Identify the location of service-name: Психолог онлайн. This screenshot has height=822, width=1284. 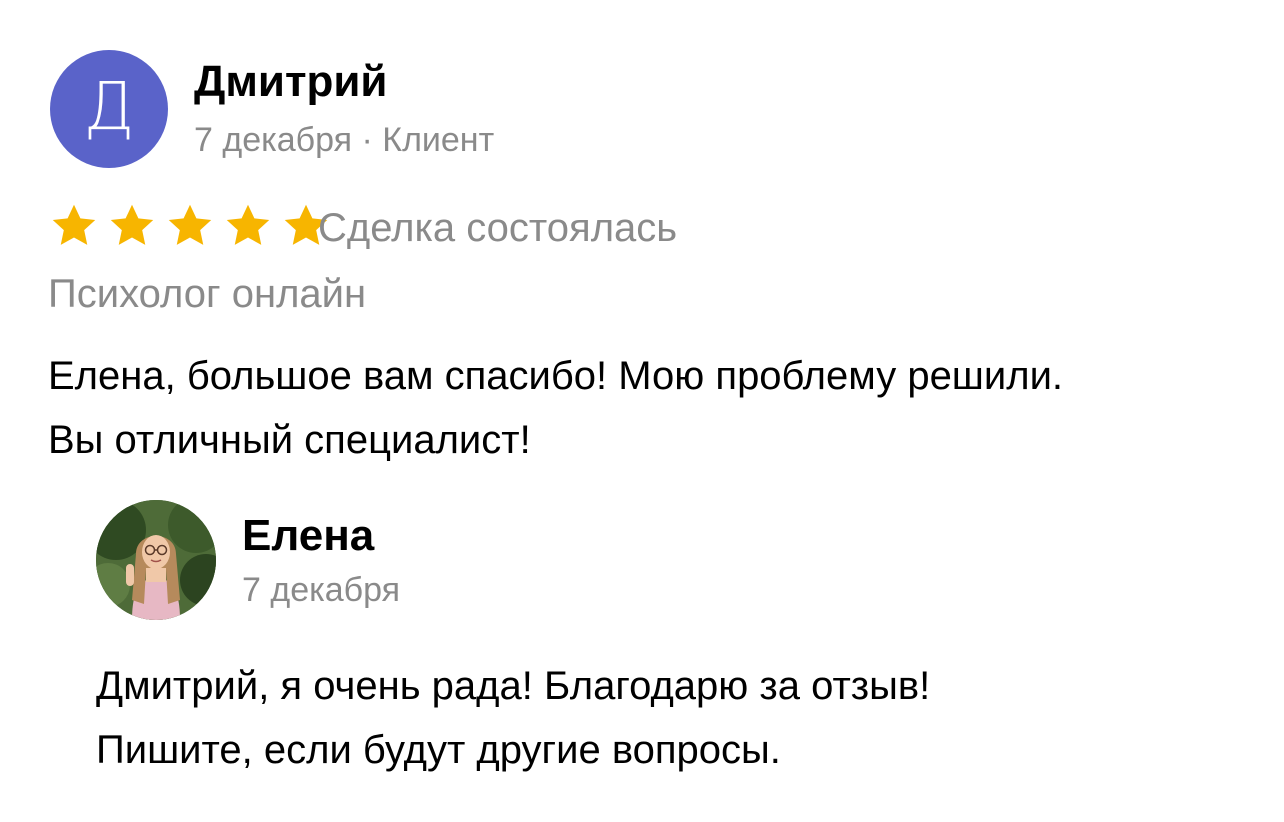
(207, 294).